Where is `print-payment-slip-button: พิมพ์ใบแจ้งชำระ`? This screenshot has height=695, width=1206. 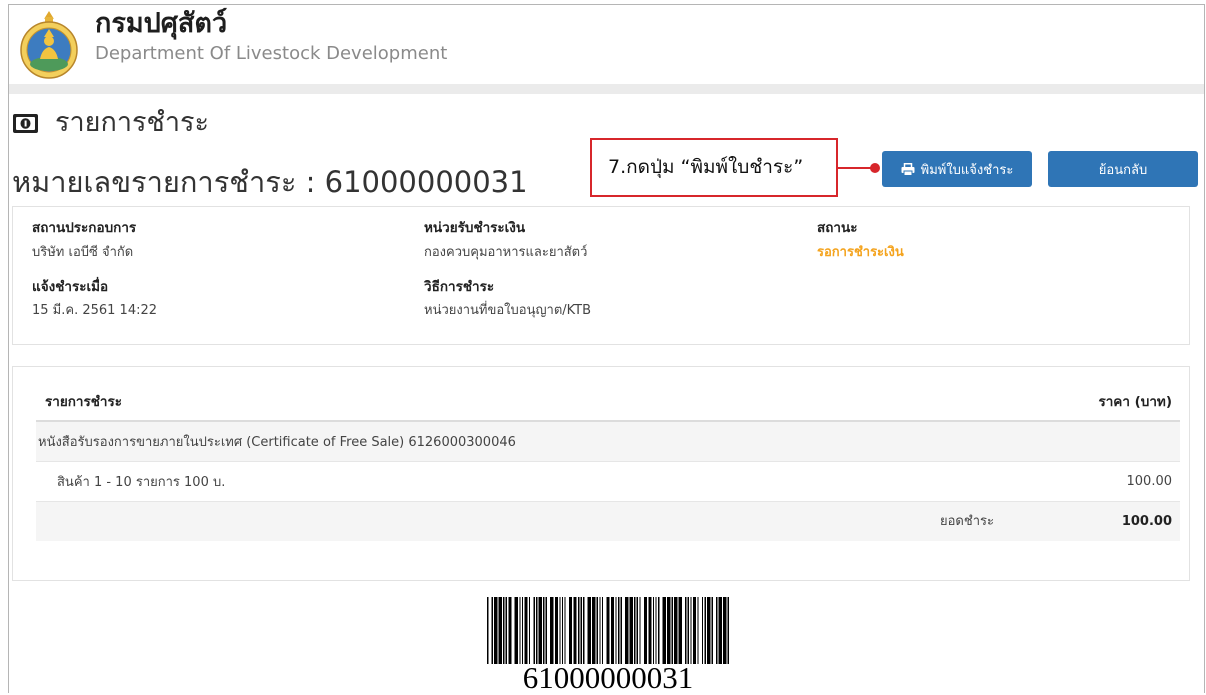
print-payment-slip-button: พิมพ์ใบแจ้งชำระ is located at coordinates (957, 169).